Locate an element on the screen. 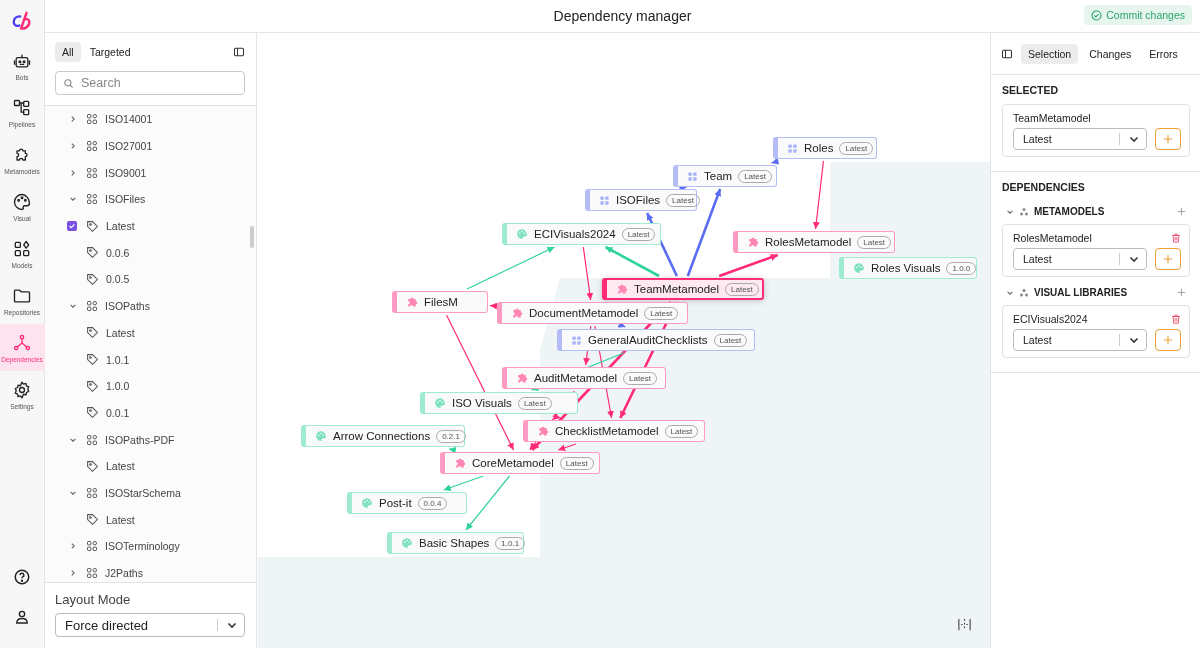  tree-item: ISOPaths is located at coordinates (127, 306).